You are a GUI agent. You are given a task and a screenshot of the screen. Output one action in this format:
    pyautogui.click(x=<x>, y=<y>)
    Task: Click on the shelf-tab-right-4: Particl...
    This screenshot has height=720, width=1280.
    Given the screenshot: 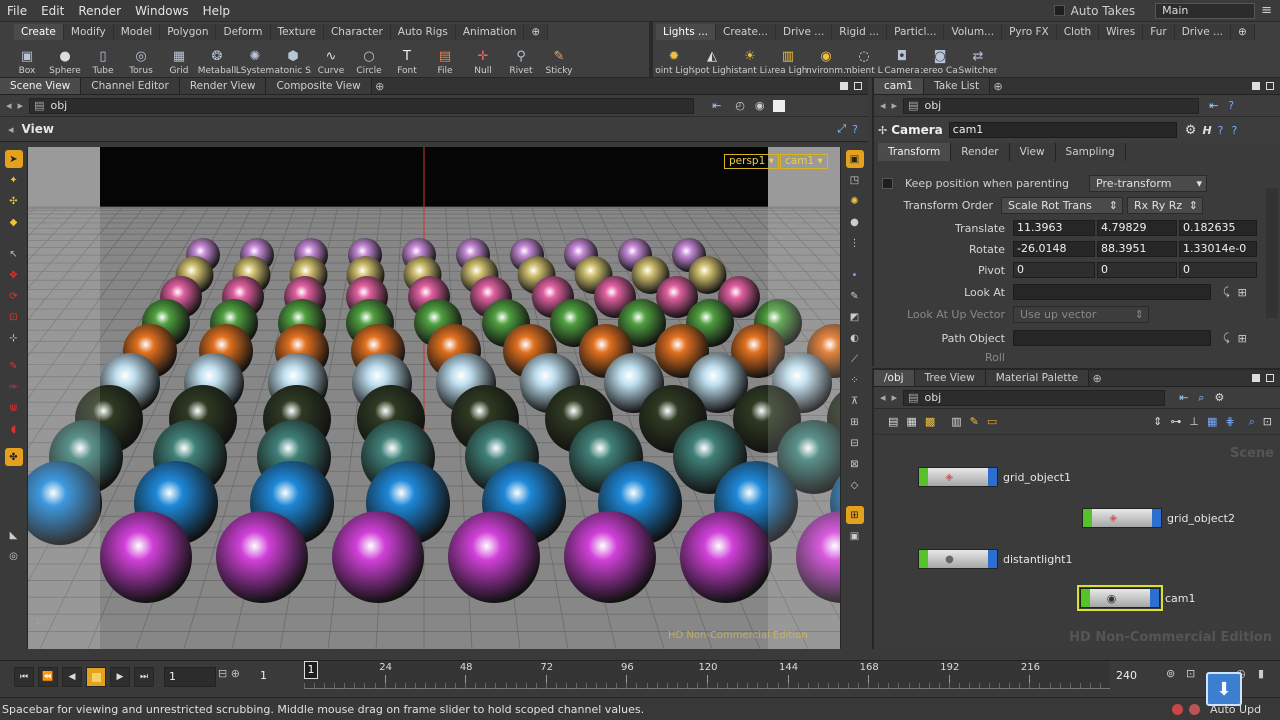 What is the action you would take?
    pyautogui.click(x=916, y=32)
    